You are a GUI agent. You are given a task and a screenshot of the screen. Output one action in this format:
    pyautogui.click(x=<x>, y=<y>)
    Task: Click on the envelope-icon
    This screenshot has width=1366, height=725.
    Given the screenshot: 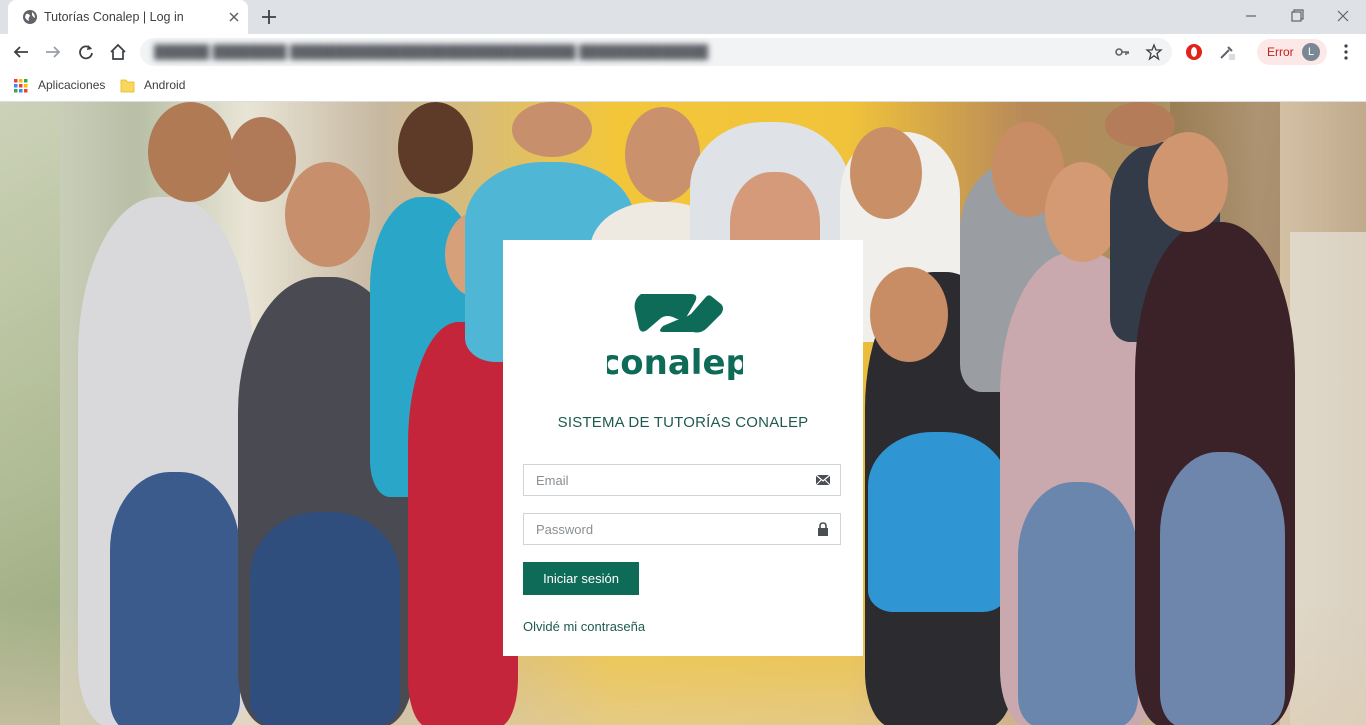 What is the action you would take?
    pyautogui.click(x=823, y=480)
    